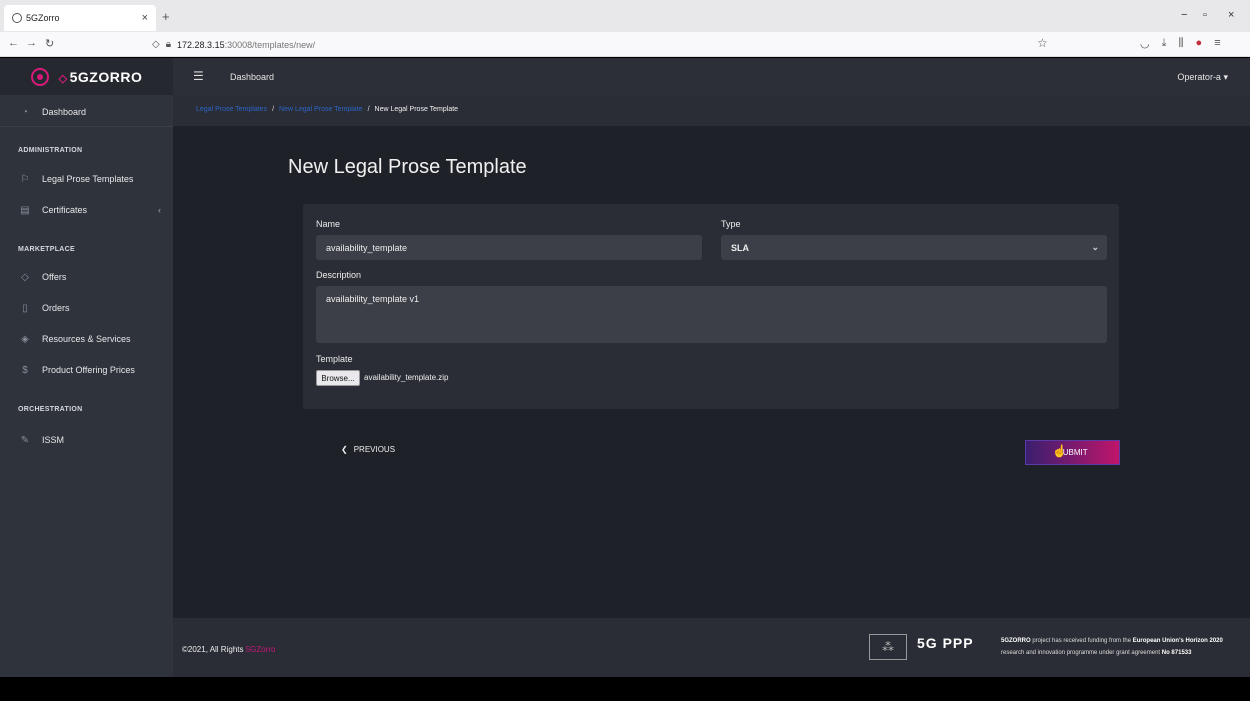 This screenshot has height=701, width=1250. I want to click on section-administration: ADMINISTRATION, so click(50, 150).